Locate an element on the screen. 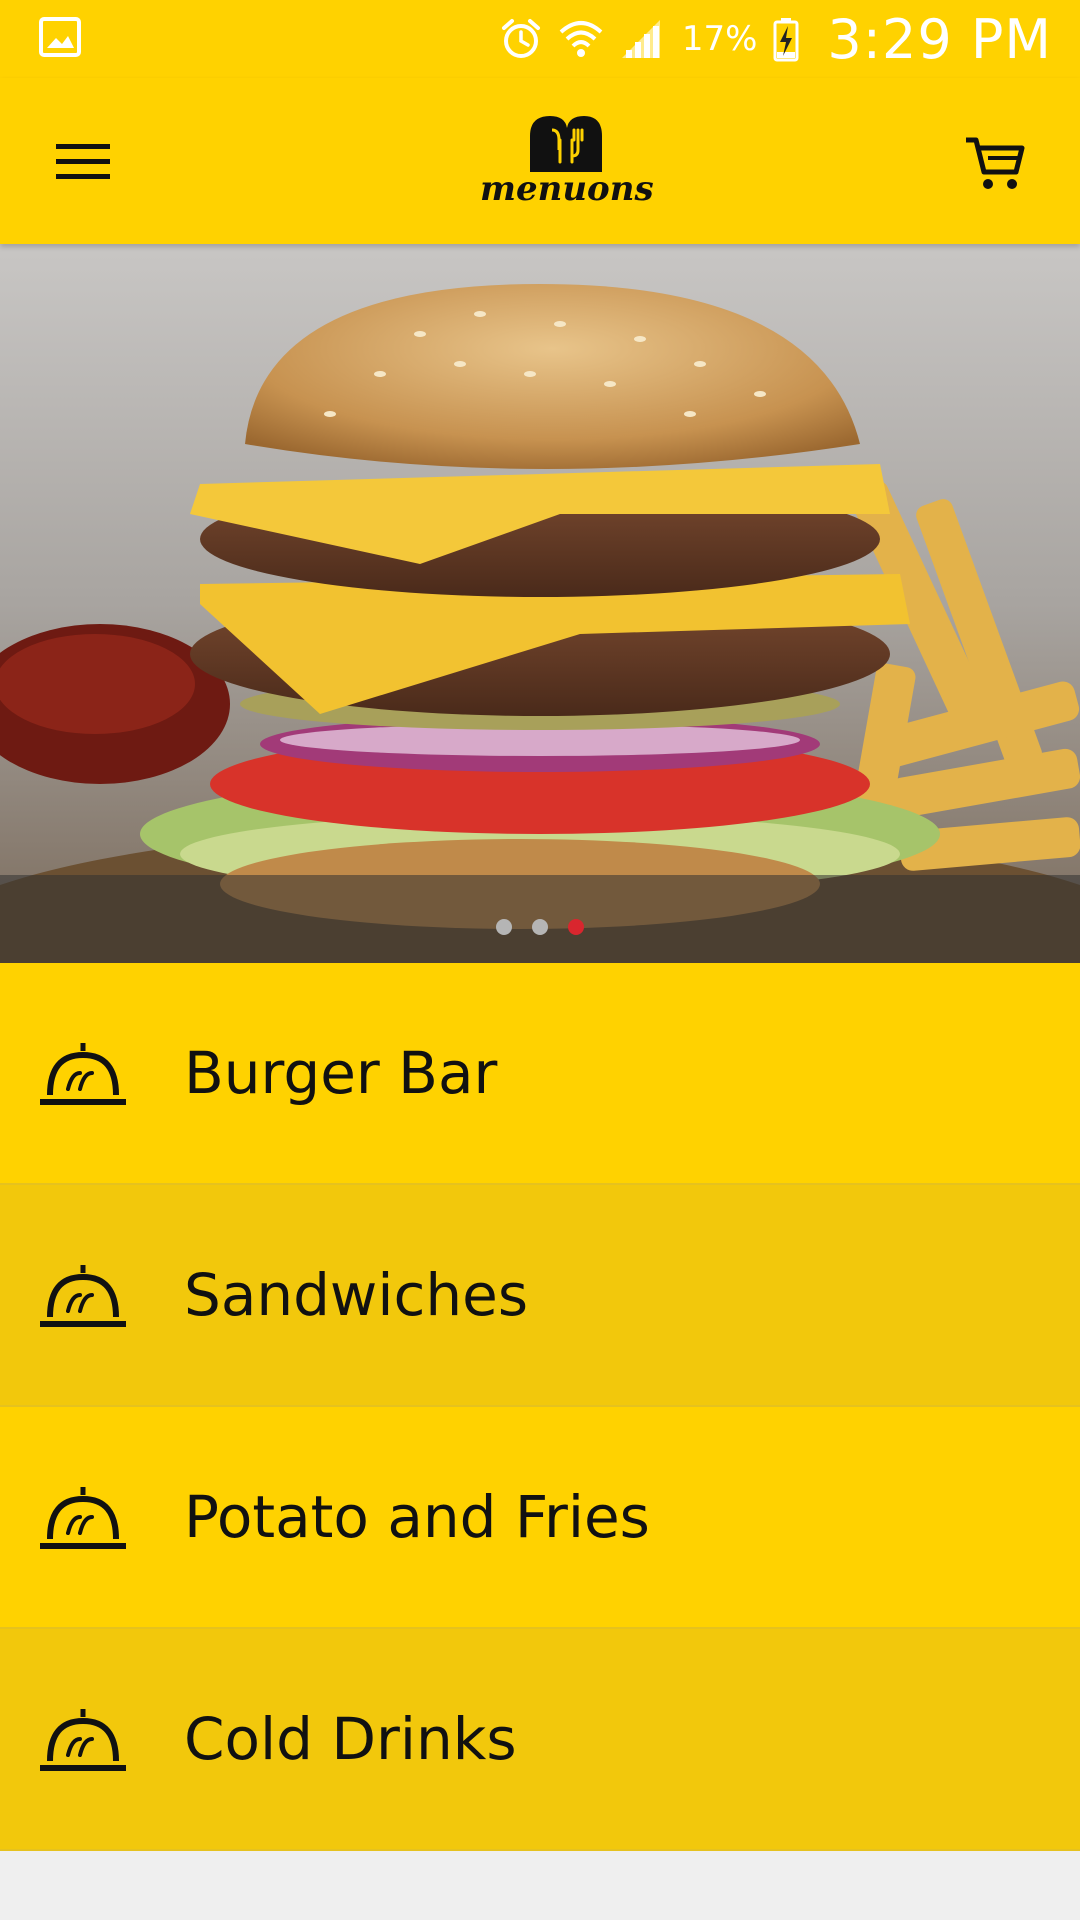 The height and width of the screenshot is (1920, 1080). category-label: Burger Bar is located at coordinates (341, 1073).